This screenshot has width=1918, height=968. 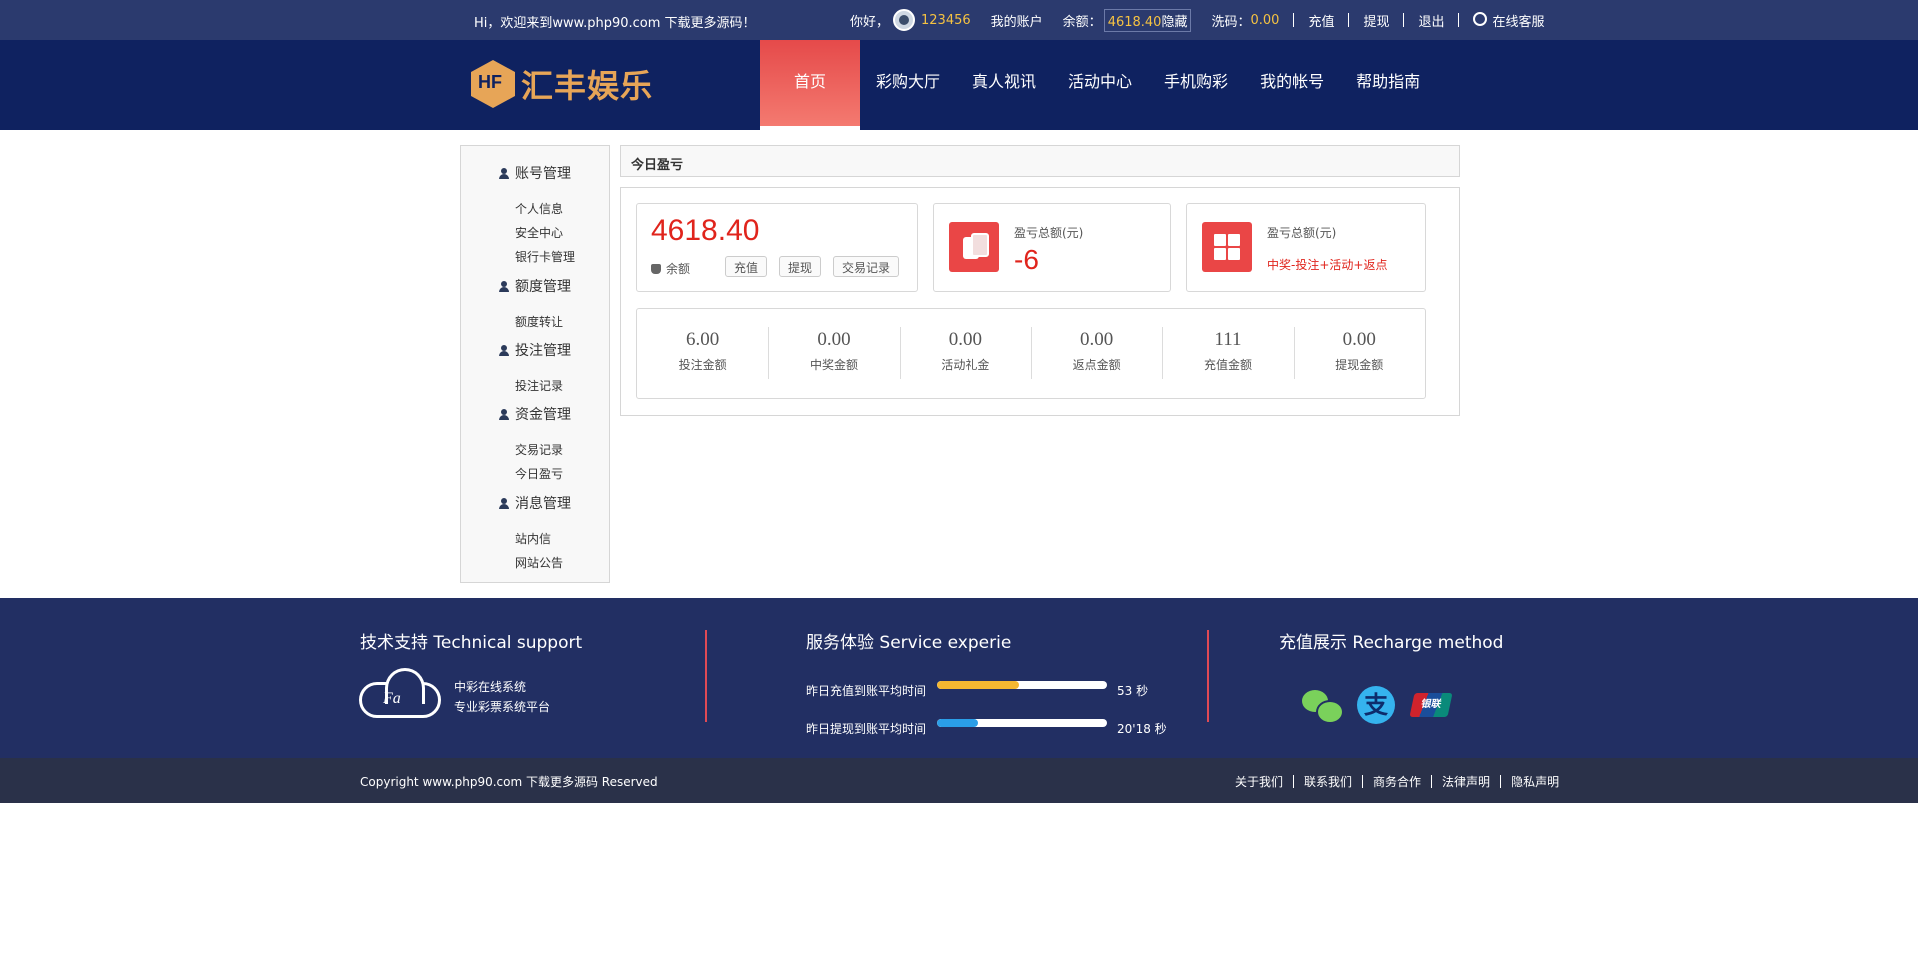 I want to click on calculator-icon-box, so click(x=1227, y=247).